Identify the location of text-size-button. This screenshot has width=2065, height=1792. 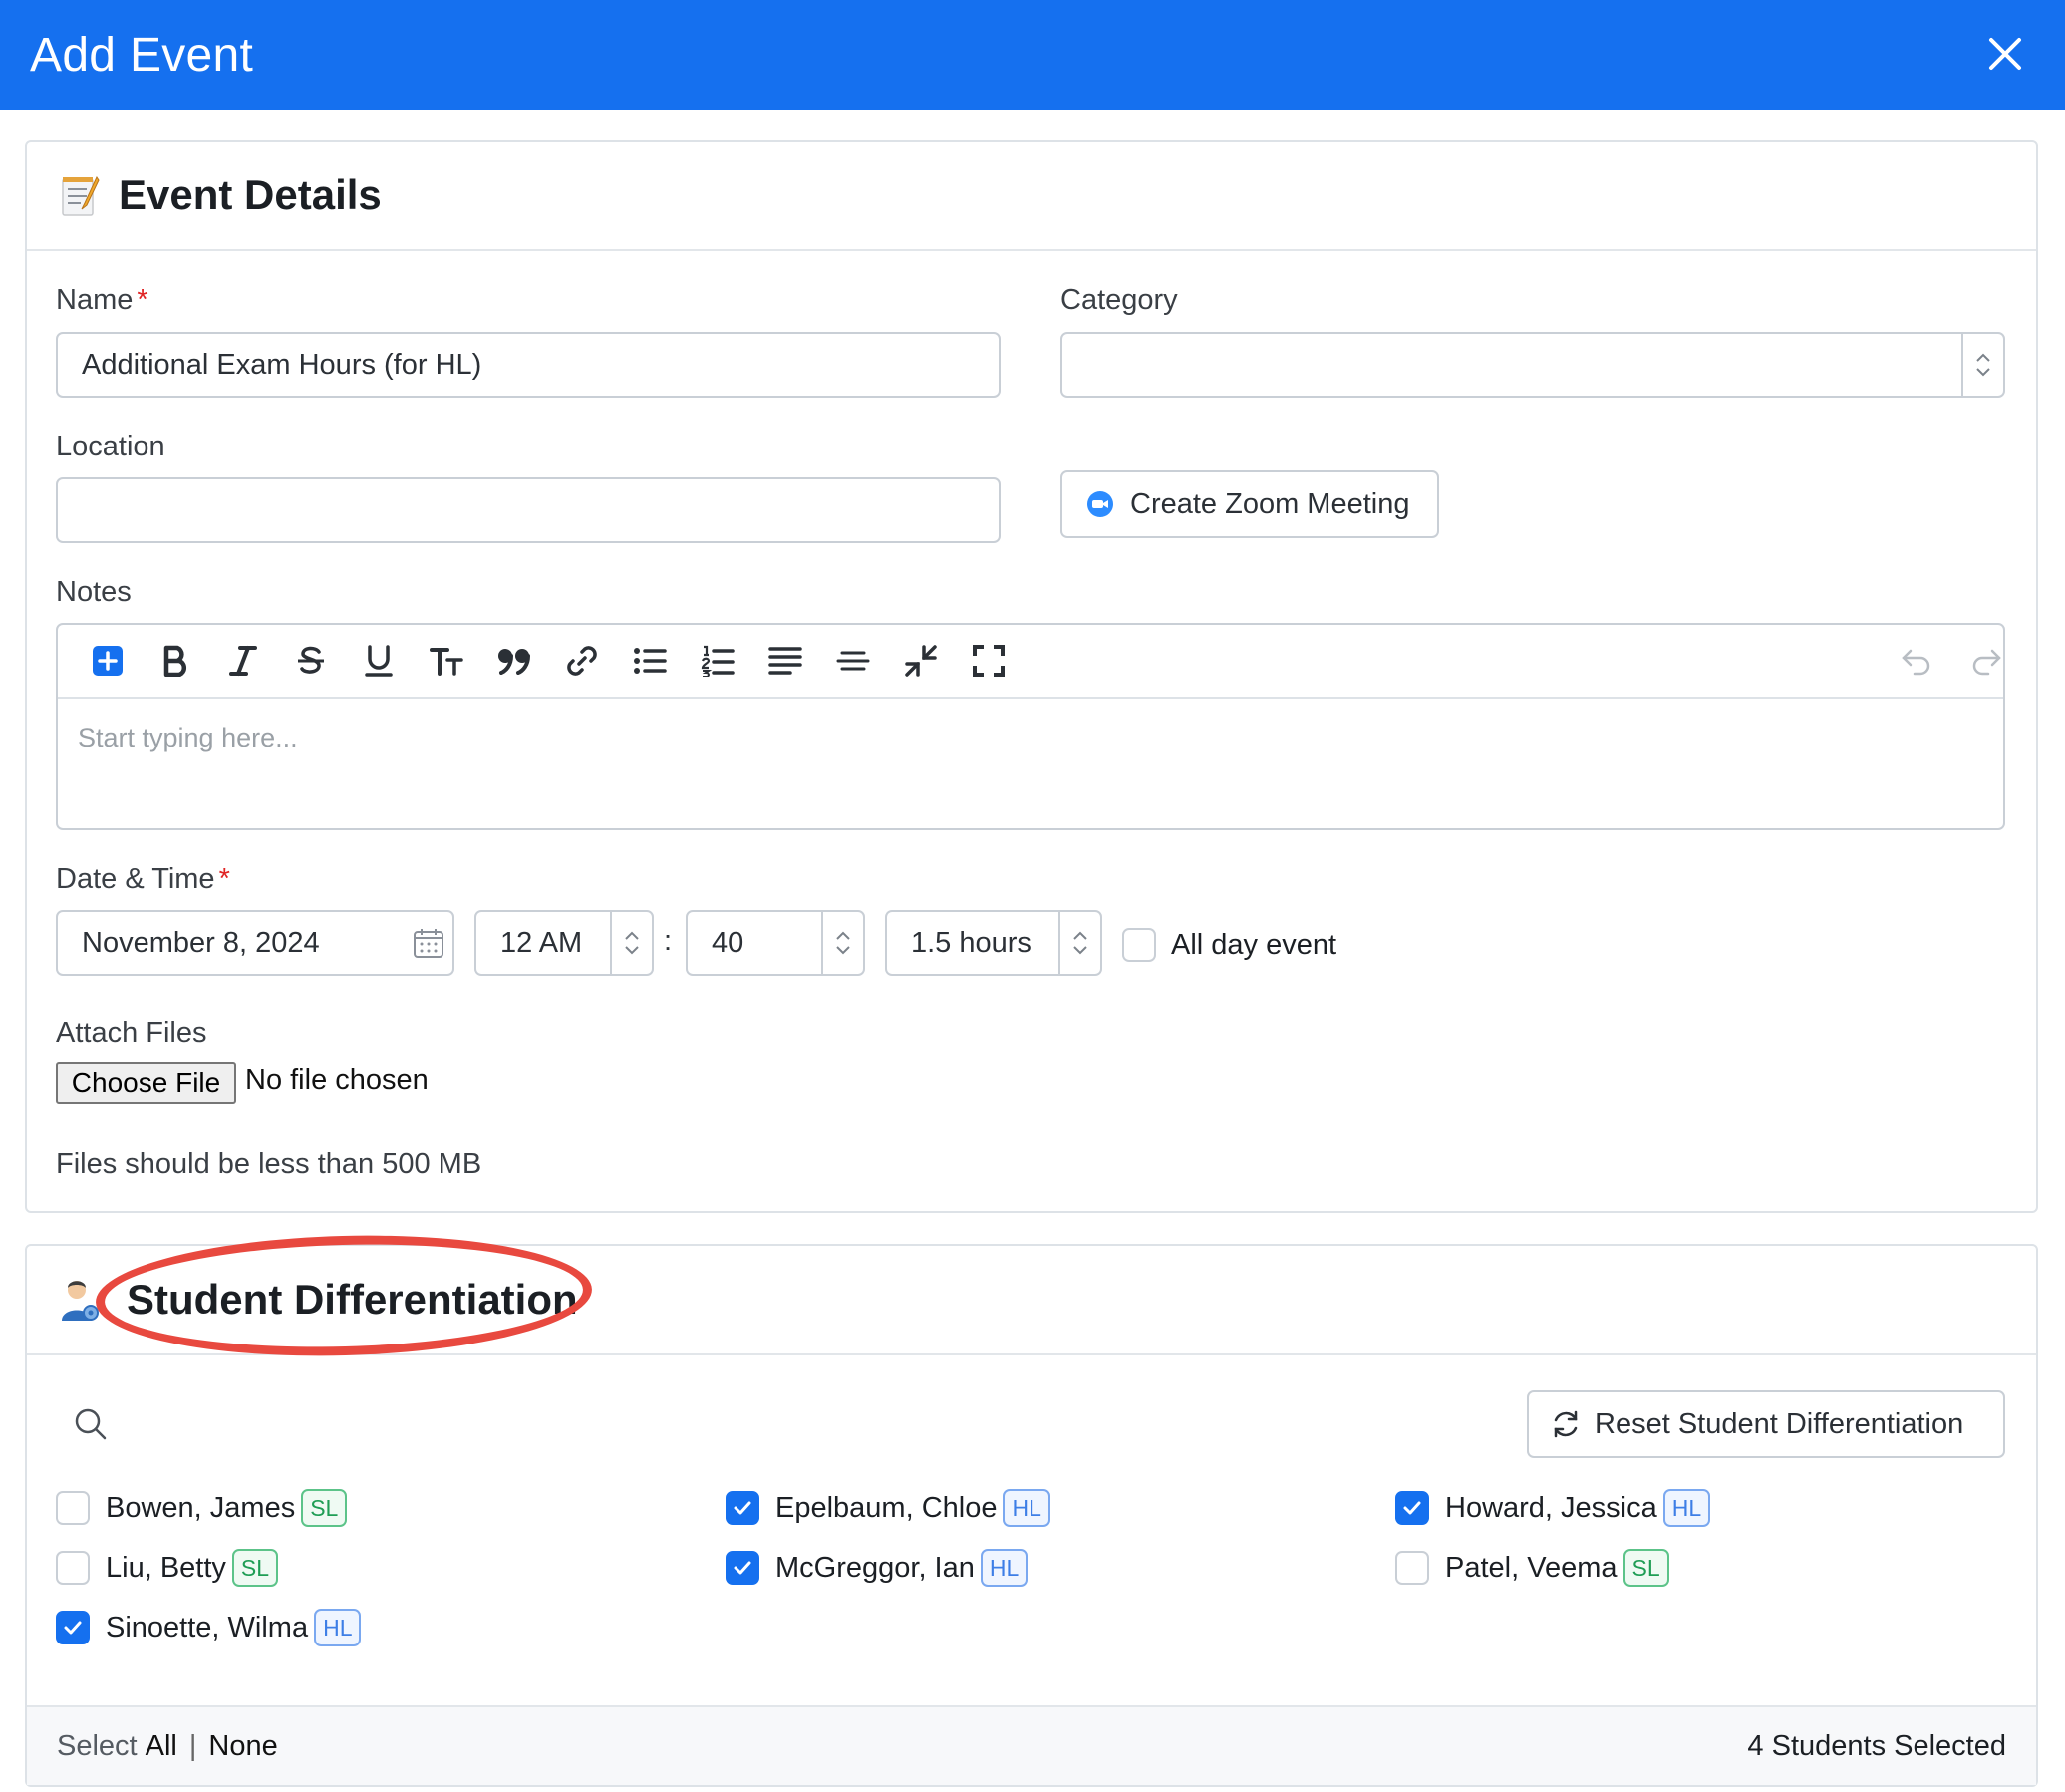
(446, 661).